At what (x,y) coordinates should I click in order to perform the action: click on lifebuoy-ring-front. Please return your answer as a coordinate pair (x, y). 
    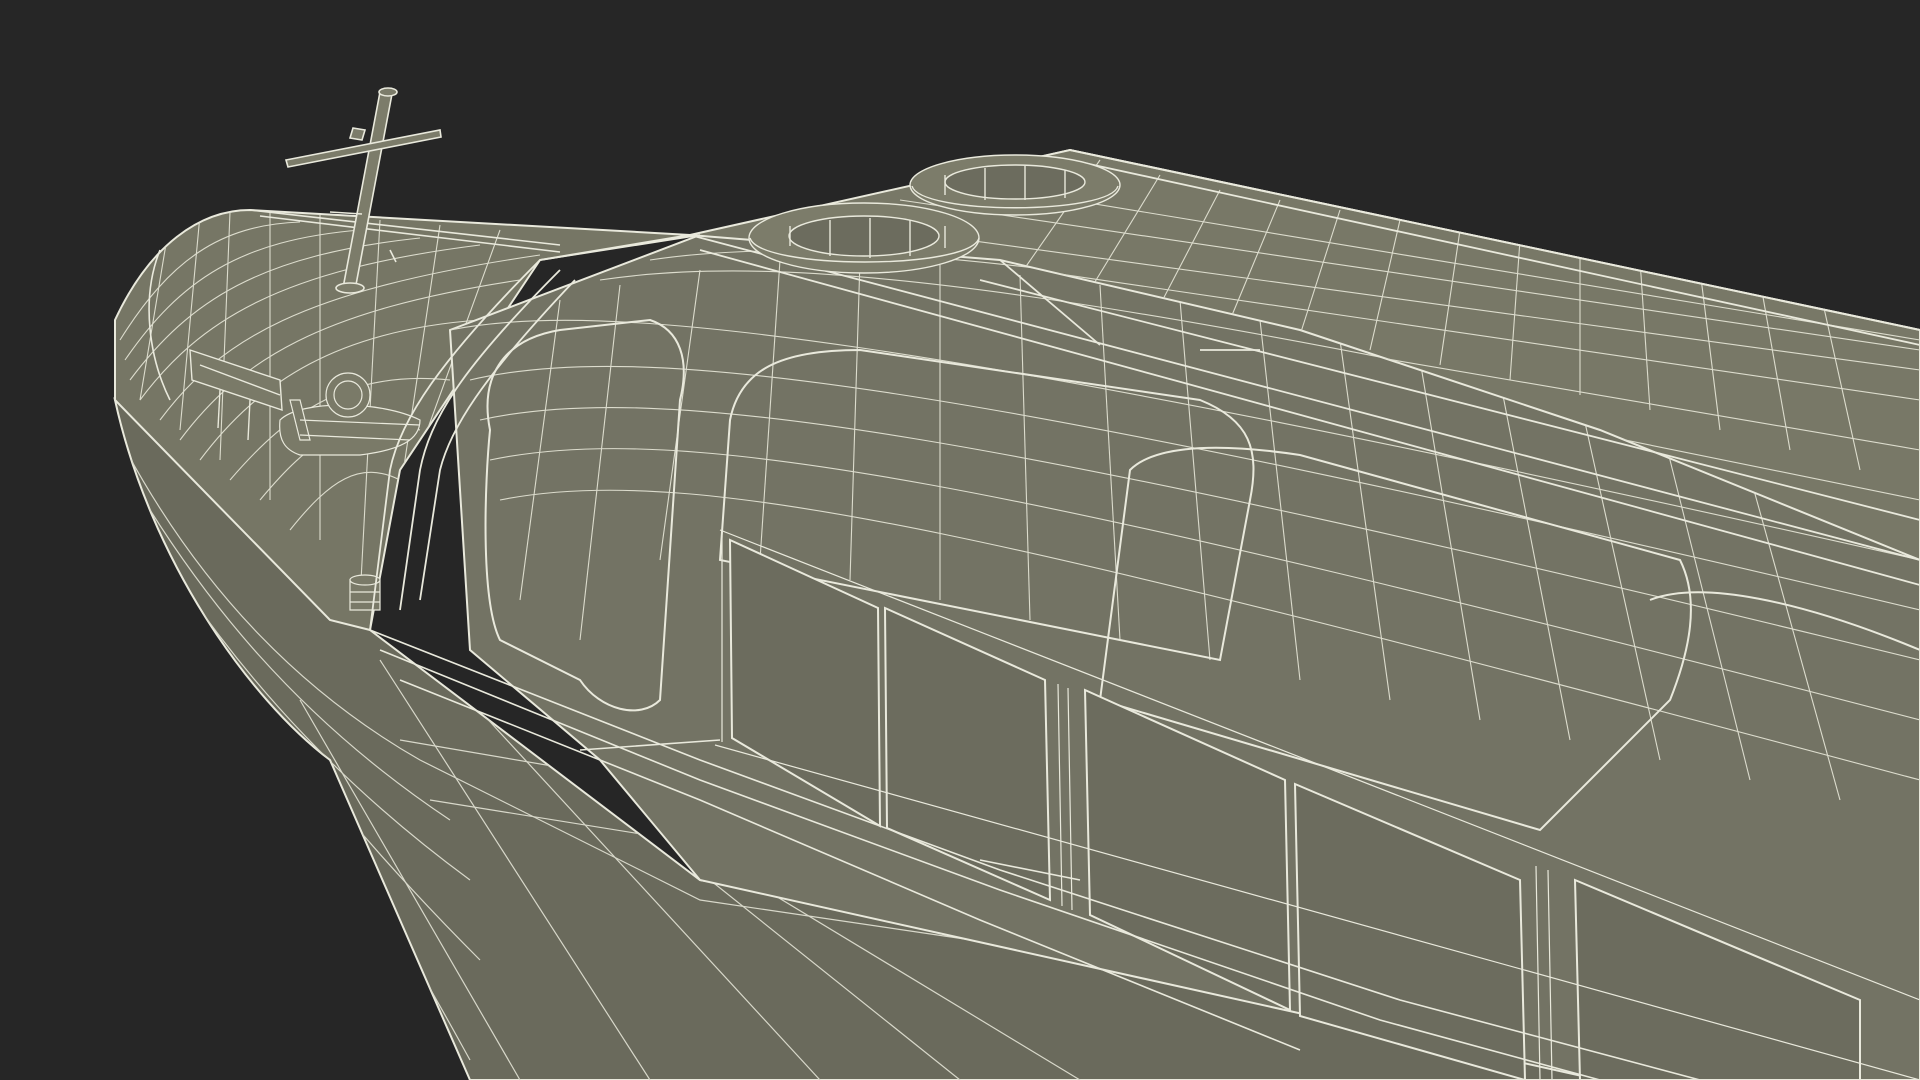
    Looking at the image, I should click on (864, 238).